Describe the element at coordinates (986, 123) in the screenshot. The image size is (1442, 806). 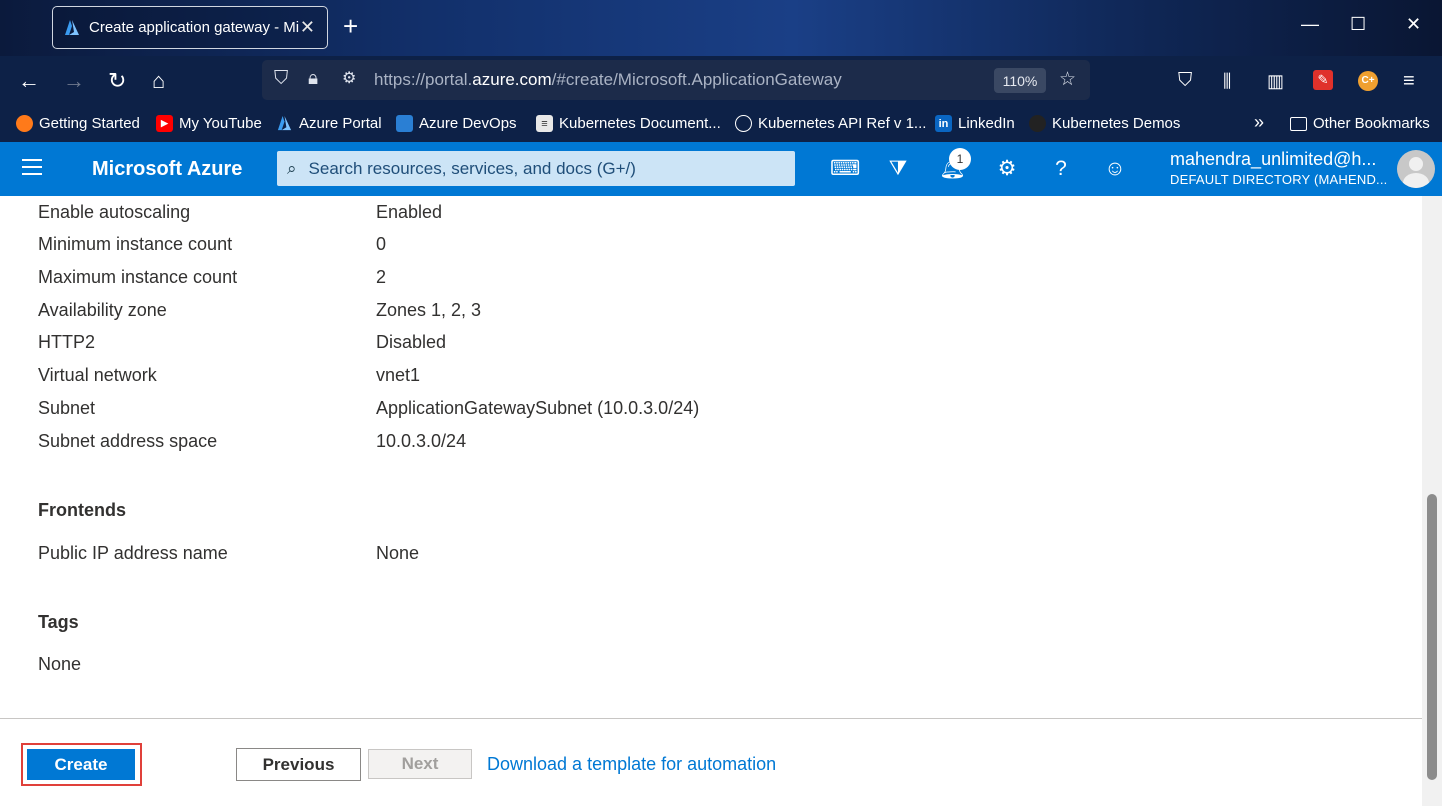
I see `bookmark-label: LinkedIn` at that location.